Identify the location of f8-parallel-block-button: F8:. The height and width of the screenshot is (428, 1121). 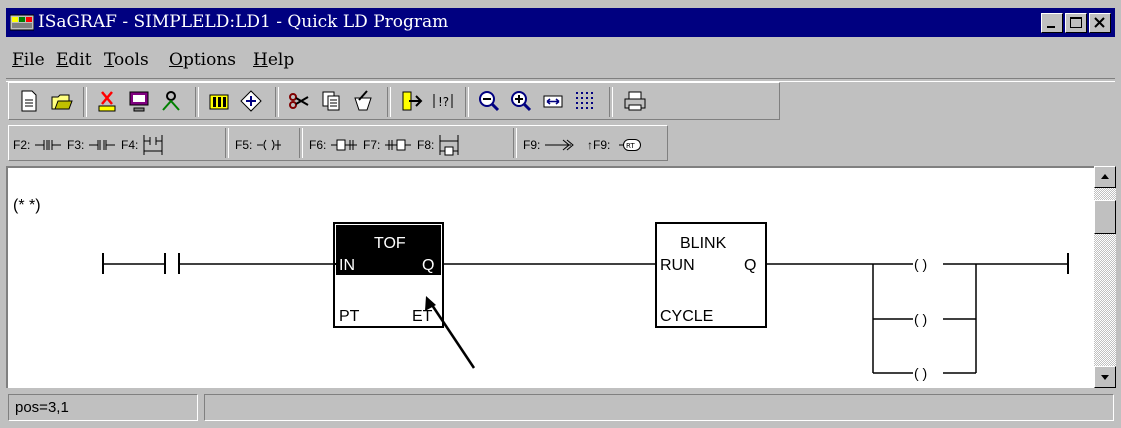
(442, 143).